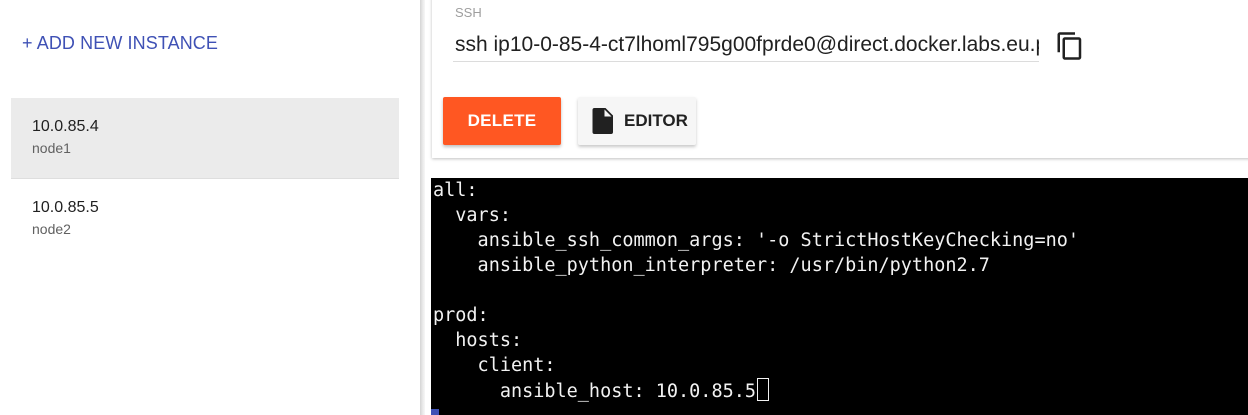 The height and width of the screenshot is (415, 1248). Describe the element at coordinates (455, 190) in the screenshot. I see `terminal-line: all:` at that location.